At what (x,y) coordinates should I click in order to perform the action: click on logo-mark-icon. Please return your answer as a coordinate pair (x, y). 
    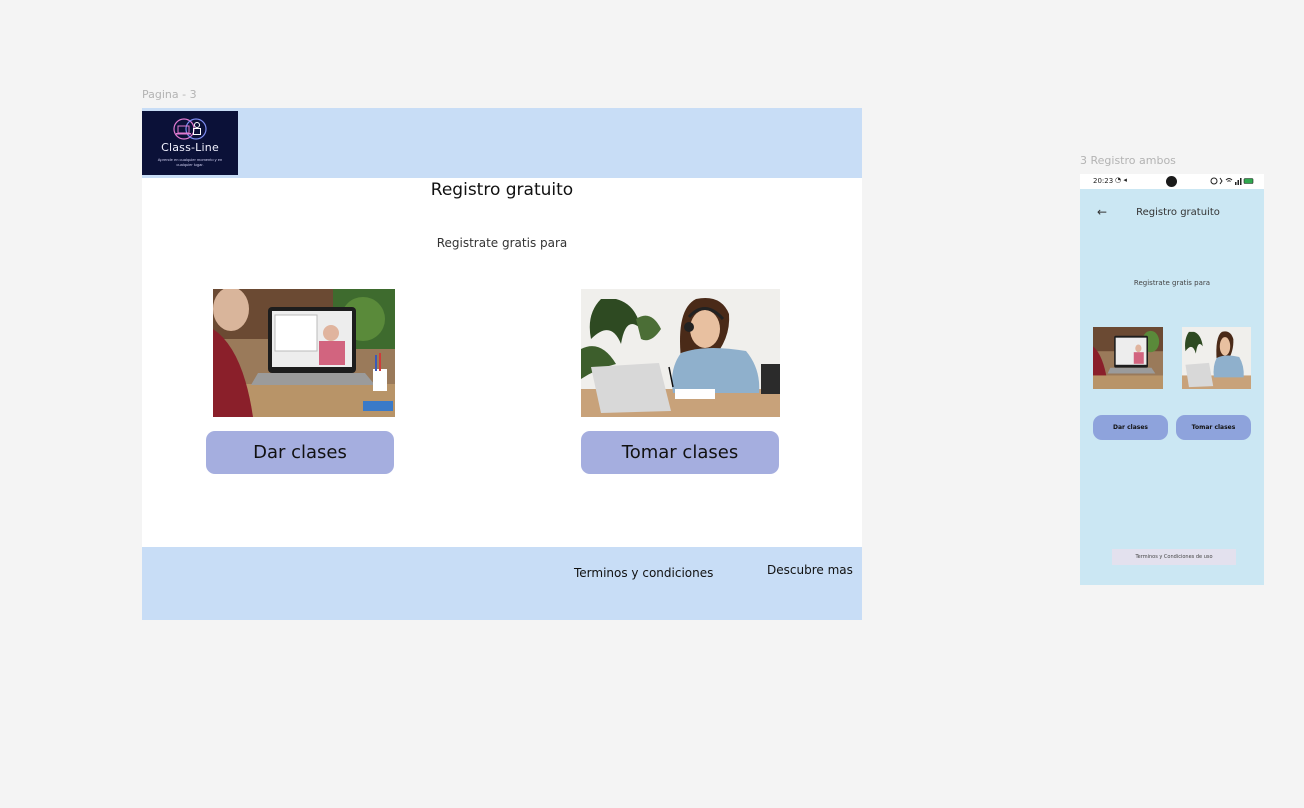
    Looking at the image, I should click on (190, 129).